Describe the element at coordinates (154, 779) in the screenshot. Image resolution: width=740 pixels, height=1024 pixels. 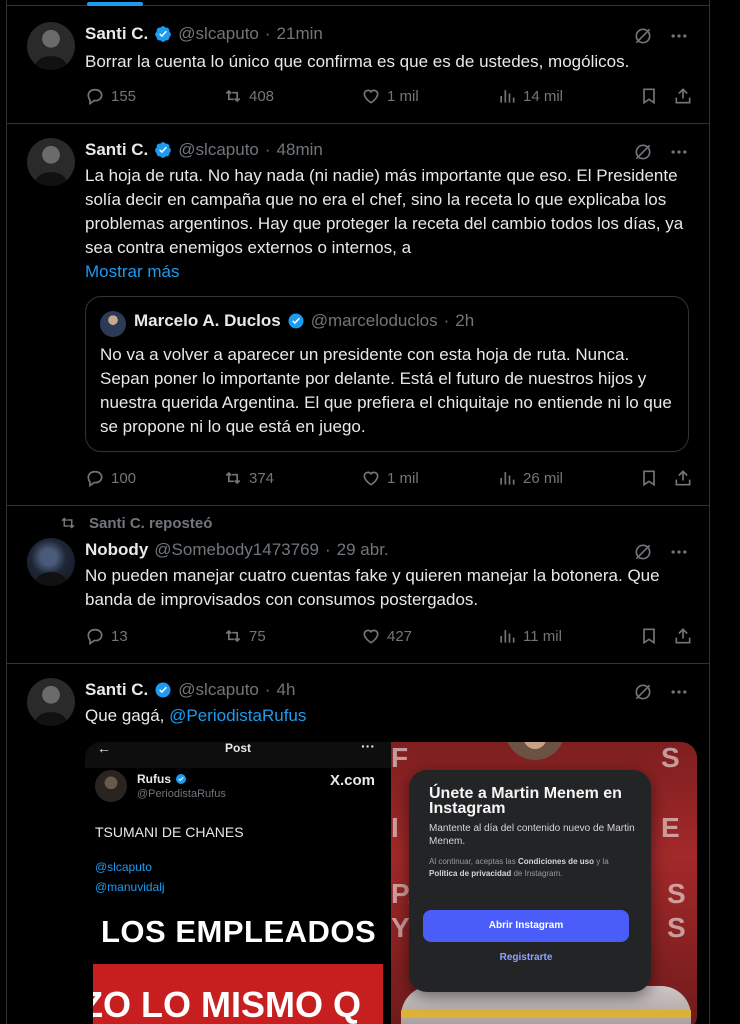
I see `screenshot-author-name: Rufus` at that location.